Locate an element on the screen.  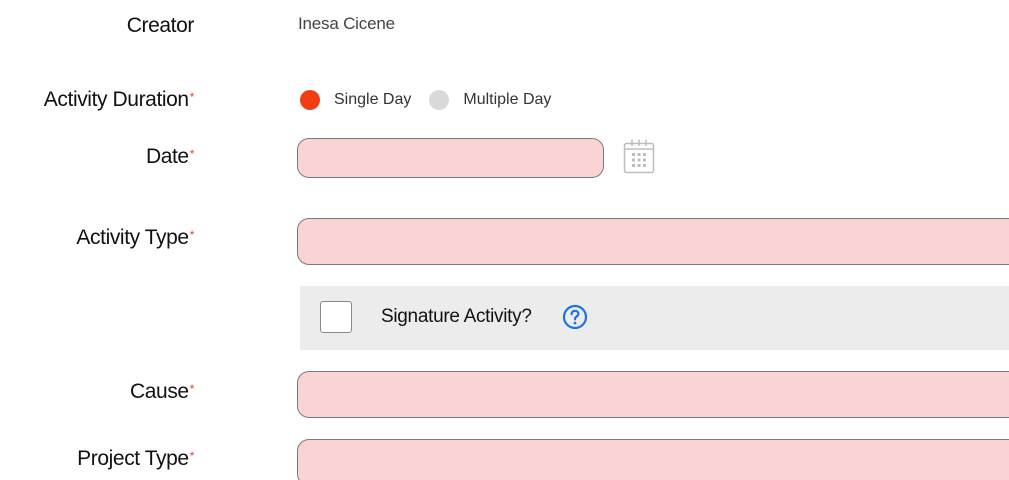
radio-single-day-label: Single Day is located at coordinates (372, 100).